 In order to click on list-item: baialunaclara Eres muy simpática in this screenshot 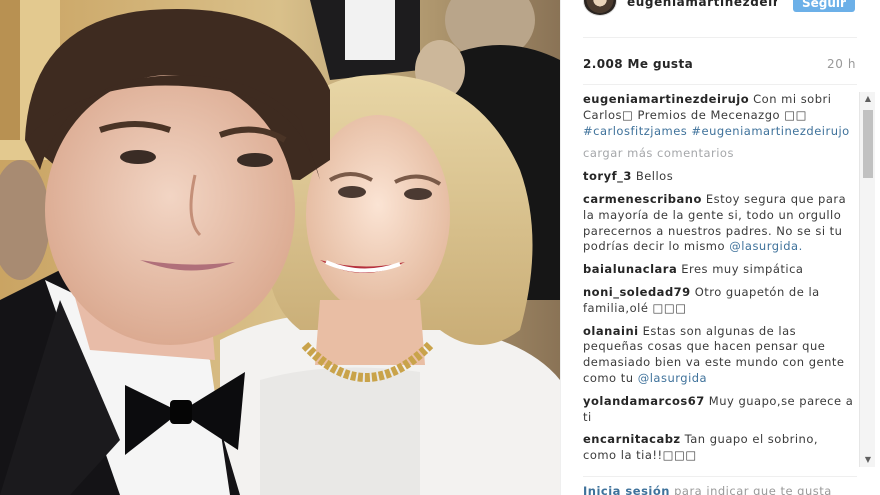, I will do `click(719, 270)`.